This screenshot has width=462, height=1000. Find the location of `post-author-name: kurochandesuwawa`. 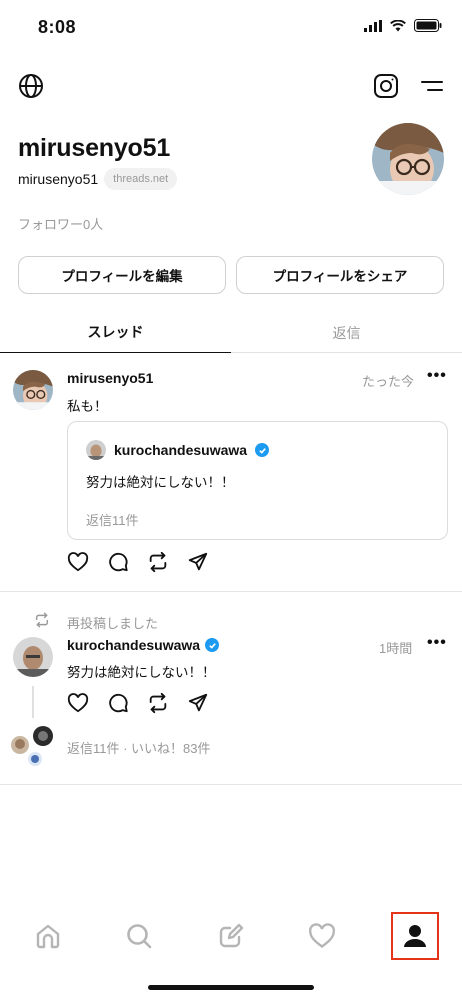

post-author-name: kurochandesuwawa is located at coordinates (143, 645).